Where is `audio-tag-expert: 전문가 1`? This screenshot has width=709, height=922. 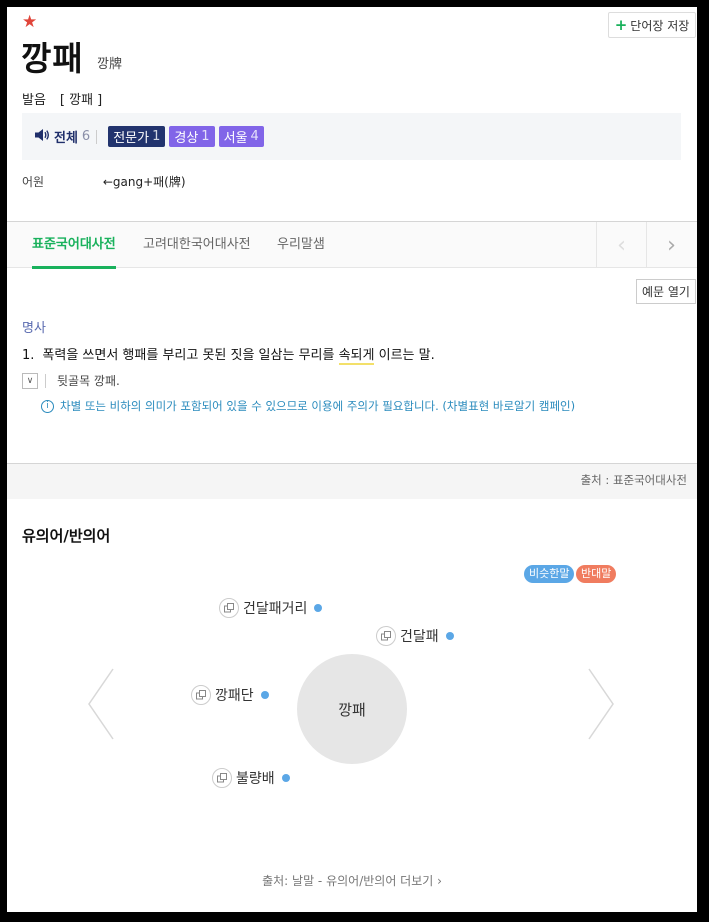
audio-tag-expert: 전문가 1 is located at coordinates (137, 136).